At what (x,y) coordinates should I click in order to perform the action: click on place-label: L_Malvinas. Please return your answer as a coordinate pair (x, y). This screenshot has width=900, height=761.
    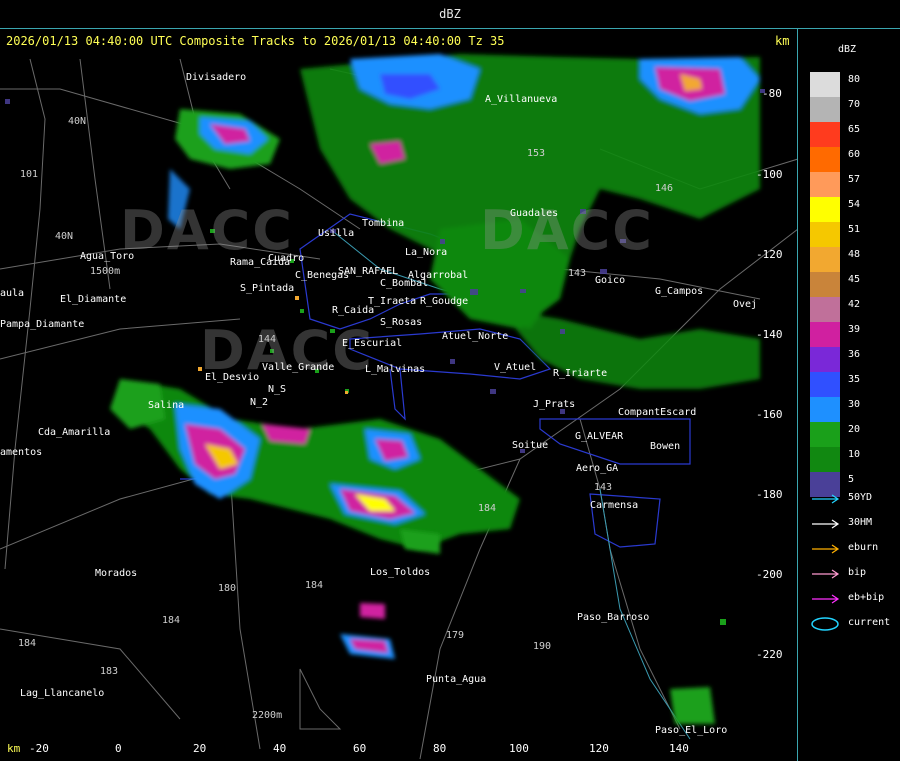
    Looking at the image, I should click on (395, 369).